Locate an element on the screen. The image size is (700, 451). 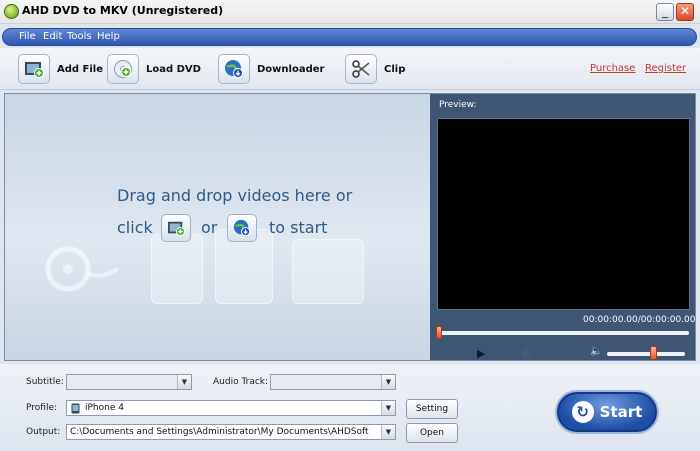
audio-track-select: ▼ is located at coordinates (333, 382).